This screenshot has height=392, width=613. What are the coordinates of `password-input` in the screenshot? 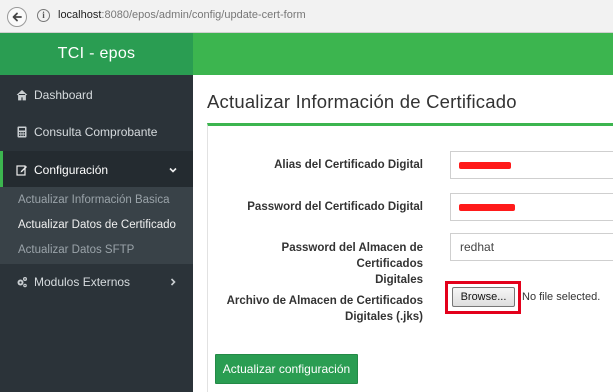 It's located at (531, 207).